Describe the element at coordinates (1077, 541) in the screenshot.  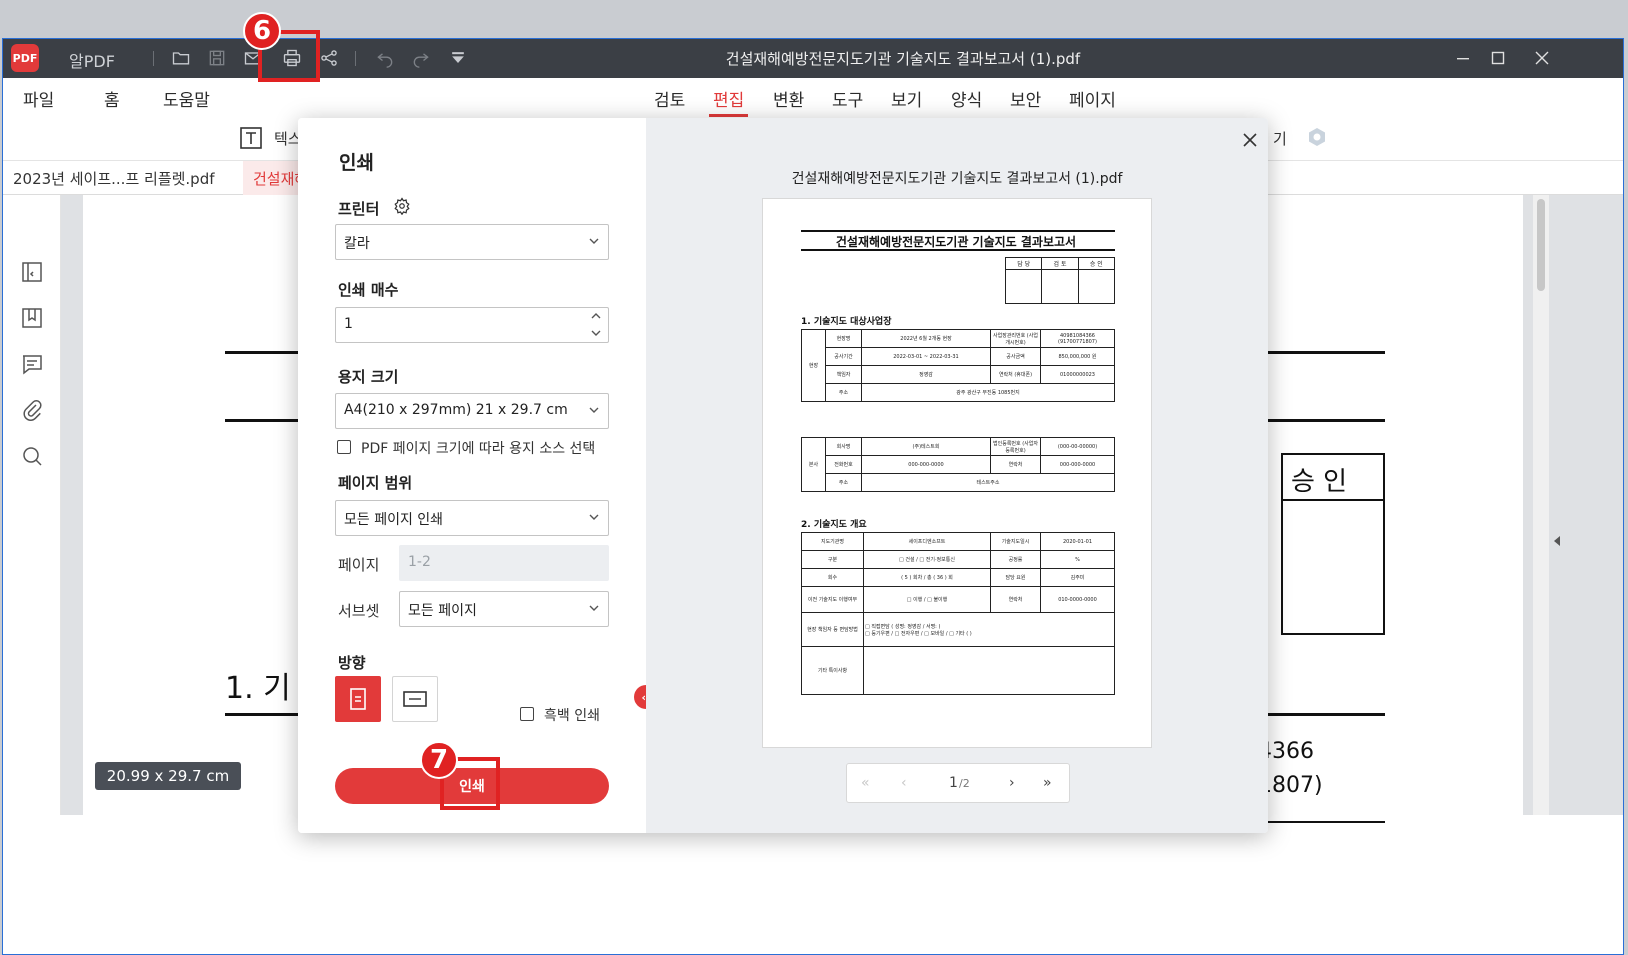
I see `cell: 2020-01-01` at that location.